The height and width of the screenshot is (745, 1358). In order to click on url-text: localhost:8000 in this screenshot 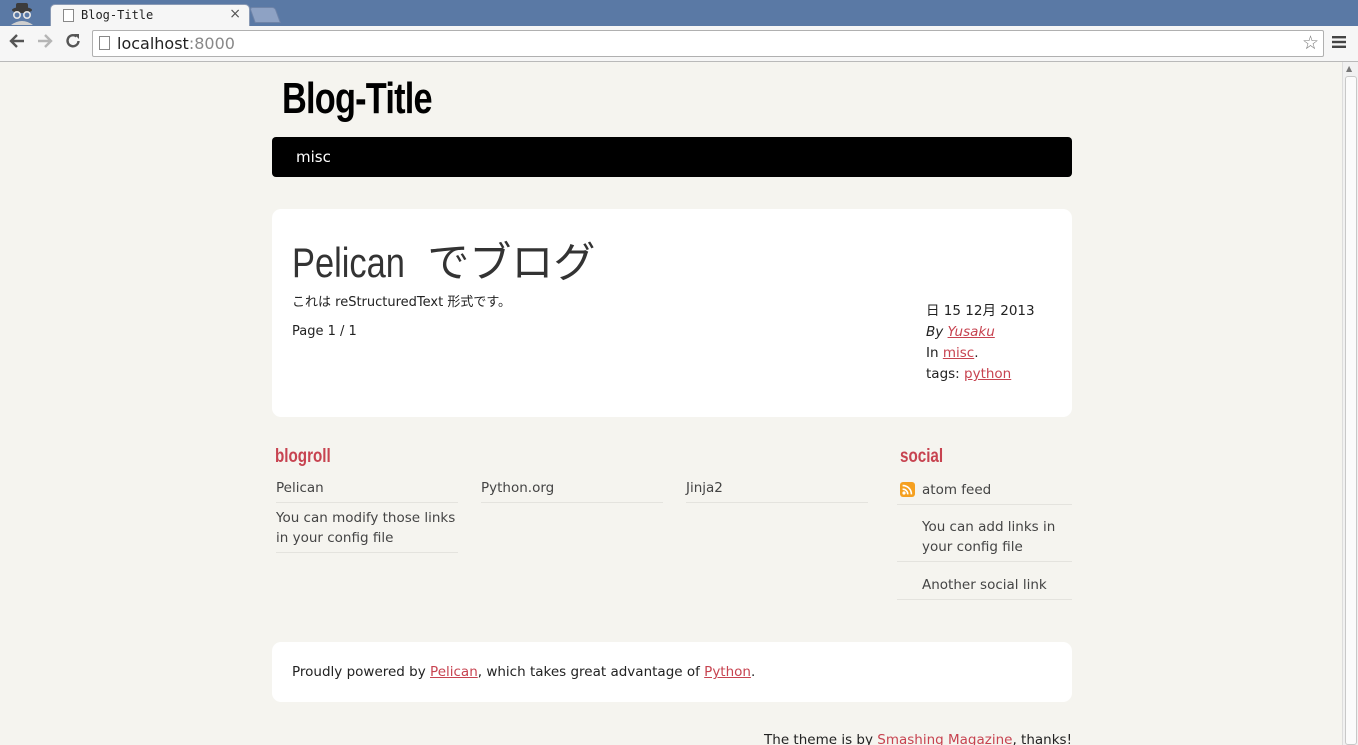, I will do `click(176, 43)`.